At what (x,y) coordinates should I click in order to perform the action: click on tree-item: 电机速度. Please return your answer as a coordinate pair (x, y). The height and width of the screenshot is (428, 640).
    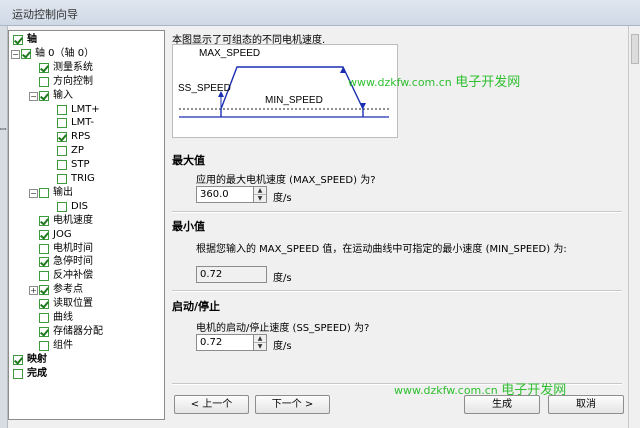
    Looking at the image, I should click on (86, 221).